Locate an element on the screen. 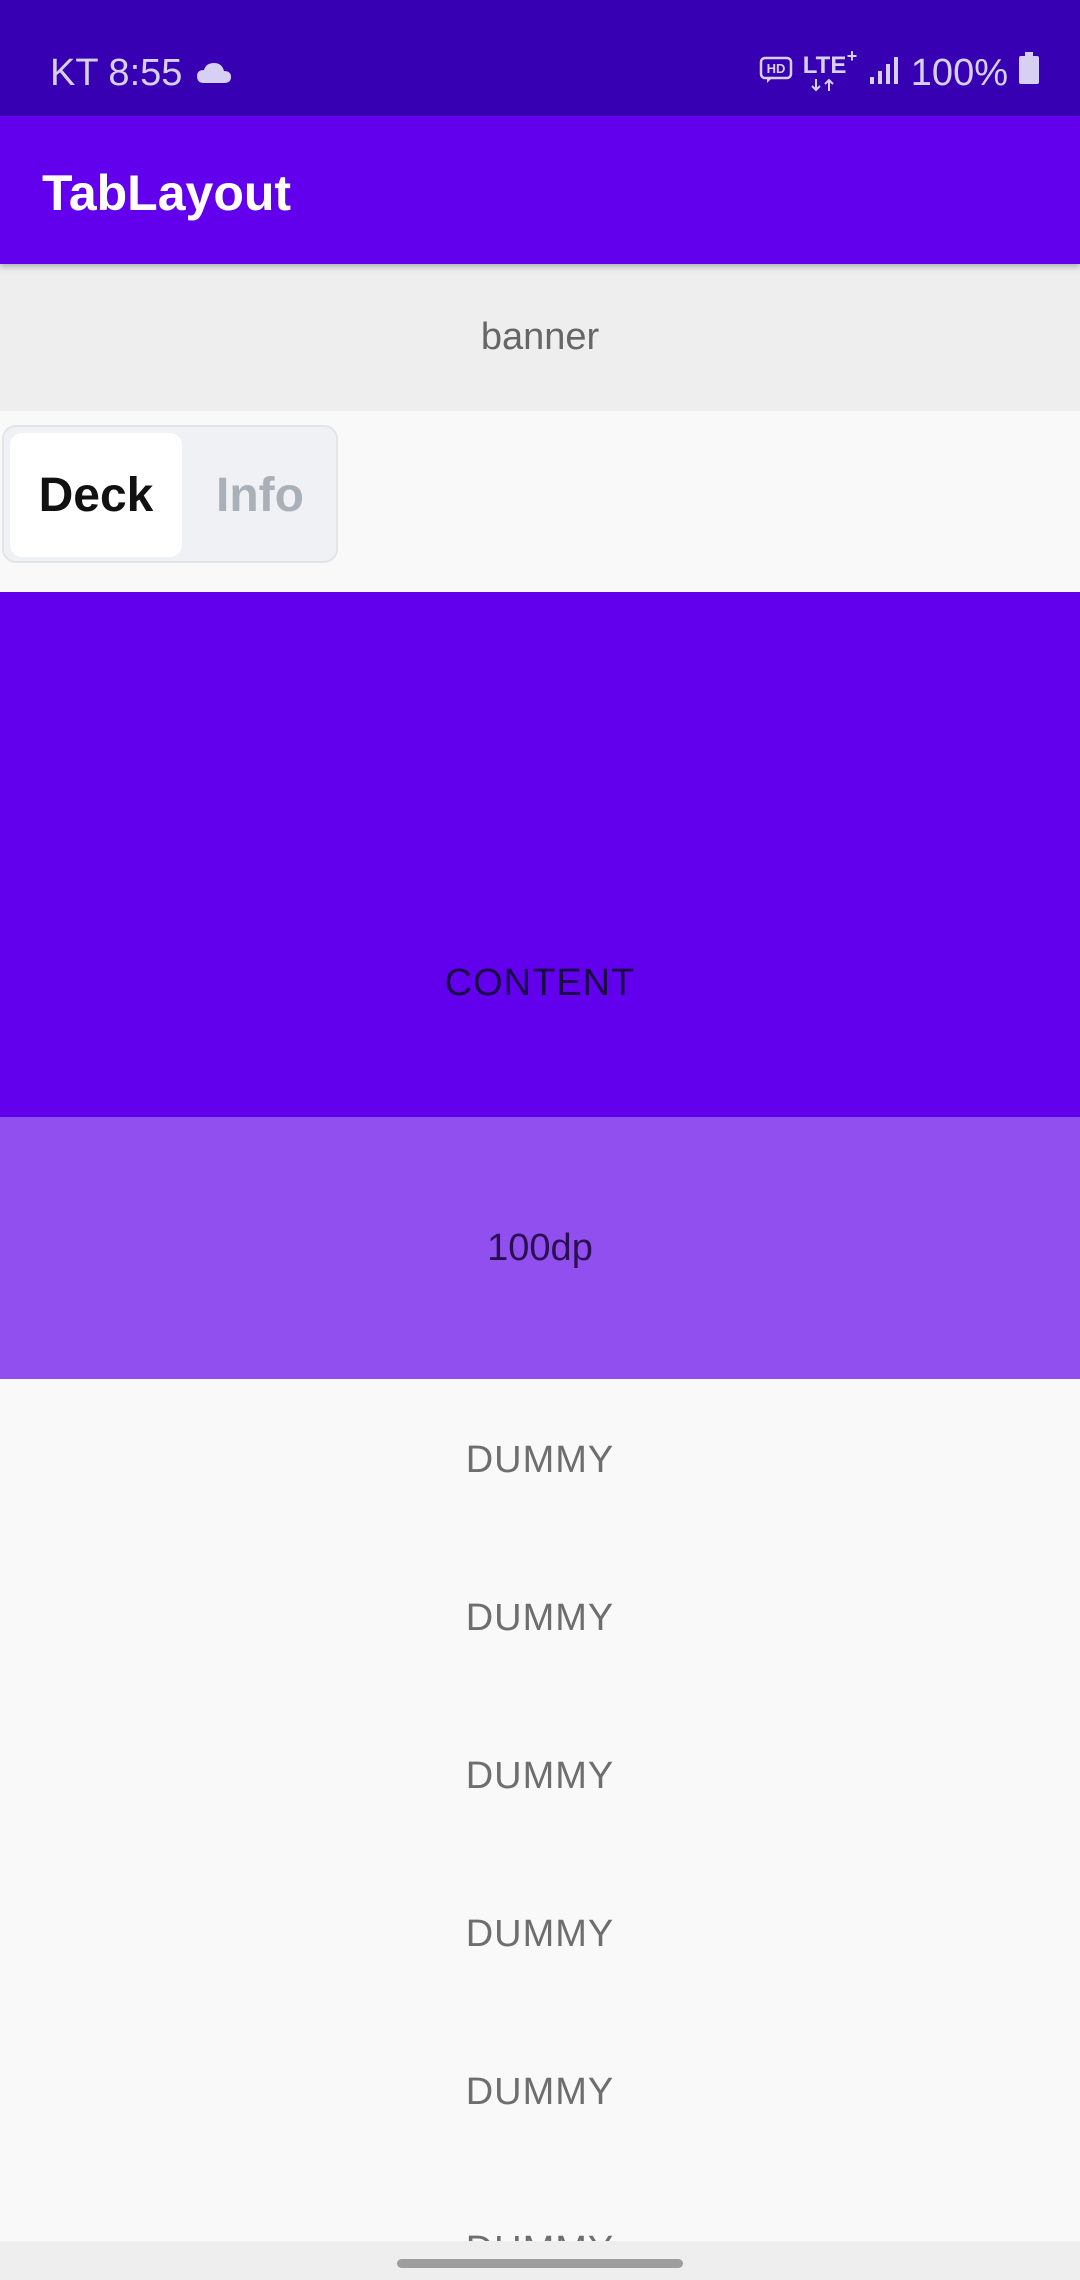 The height and width of the screenshot is (2280, 1080). signal-icon is located at coordinates (885, 73).